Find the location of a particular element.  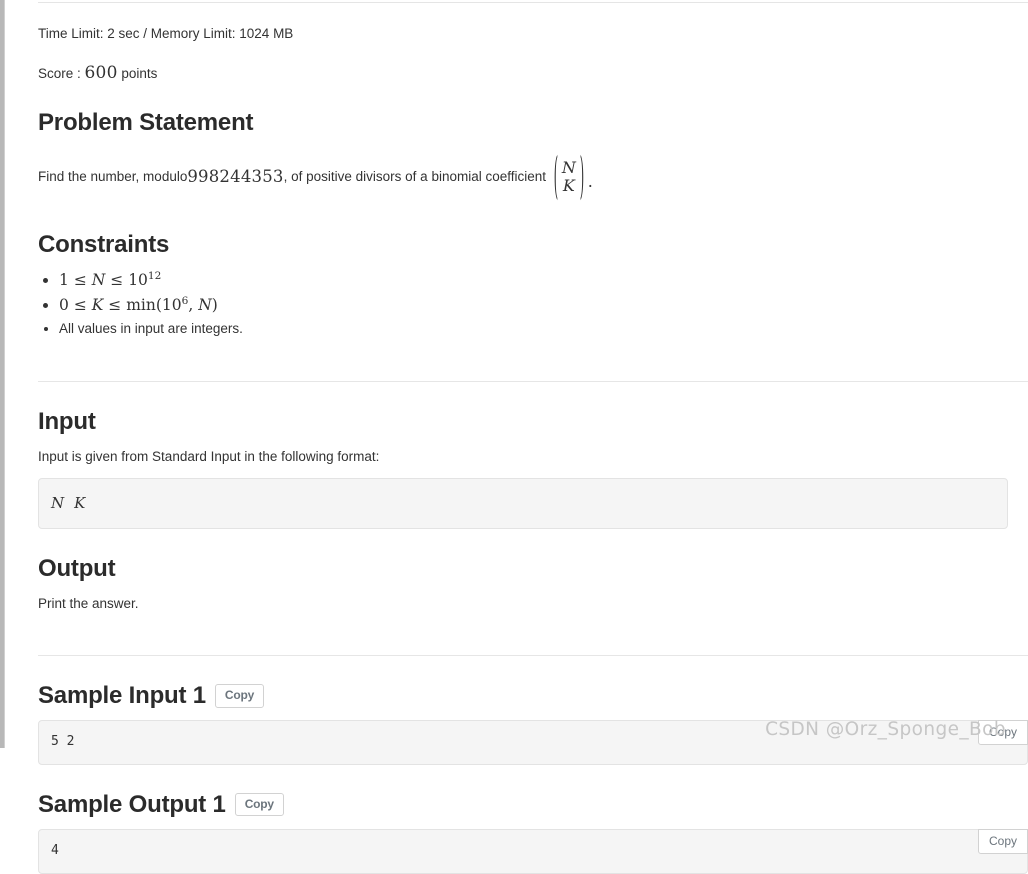

copy-sample-input-1-float-button: Copy is located at coordinates (1002, 733).